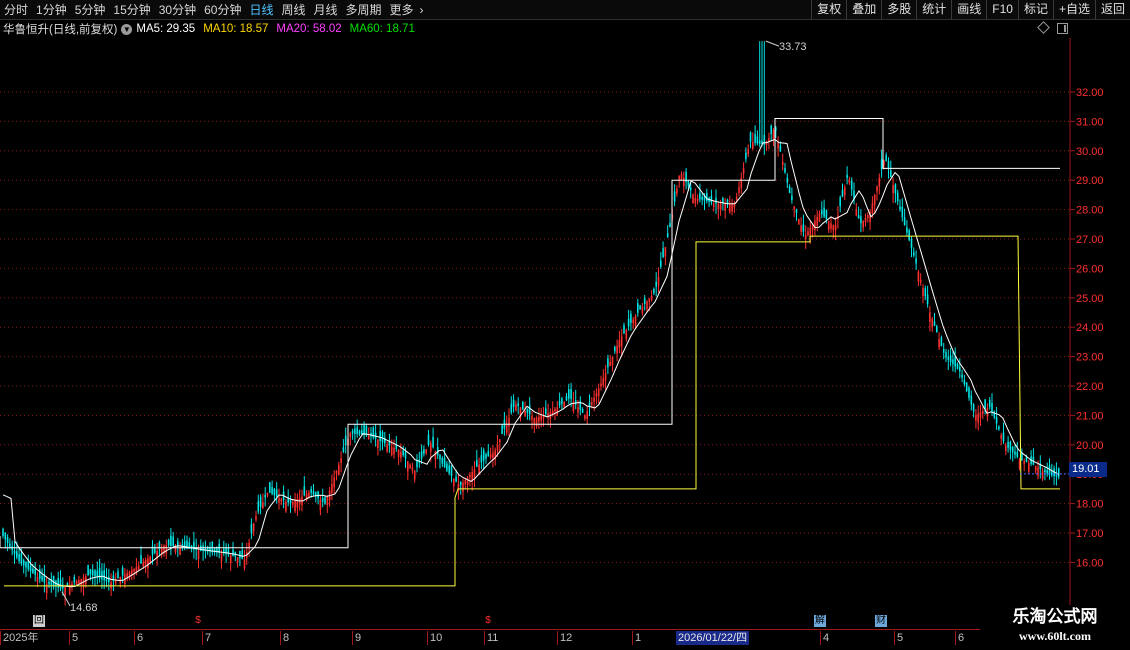 The height and width of the screenshot is (650, 1130). Describe the element at coordinates (39, 621) in the screenshot. I see `event-marker-rebuy: 回` at that location.